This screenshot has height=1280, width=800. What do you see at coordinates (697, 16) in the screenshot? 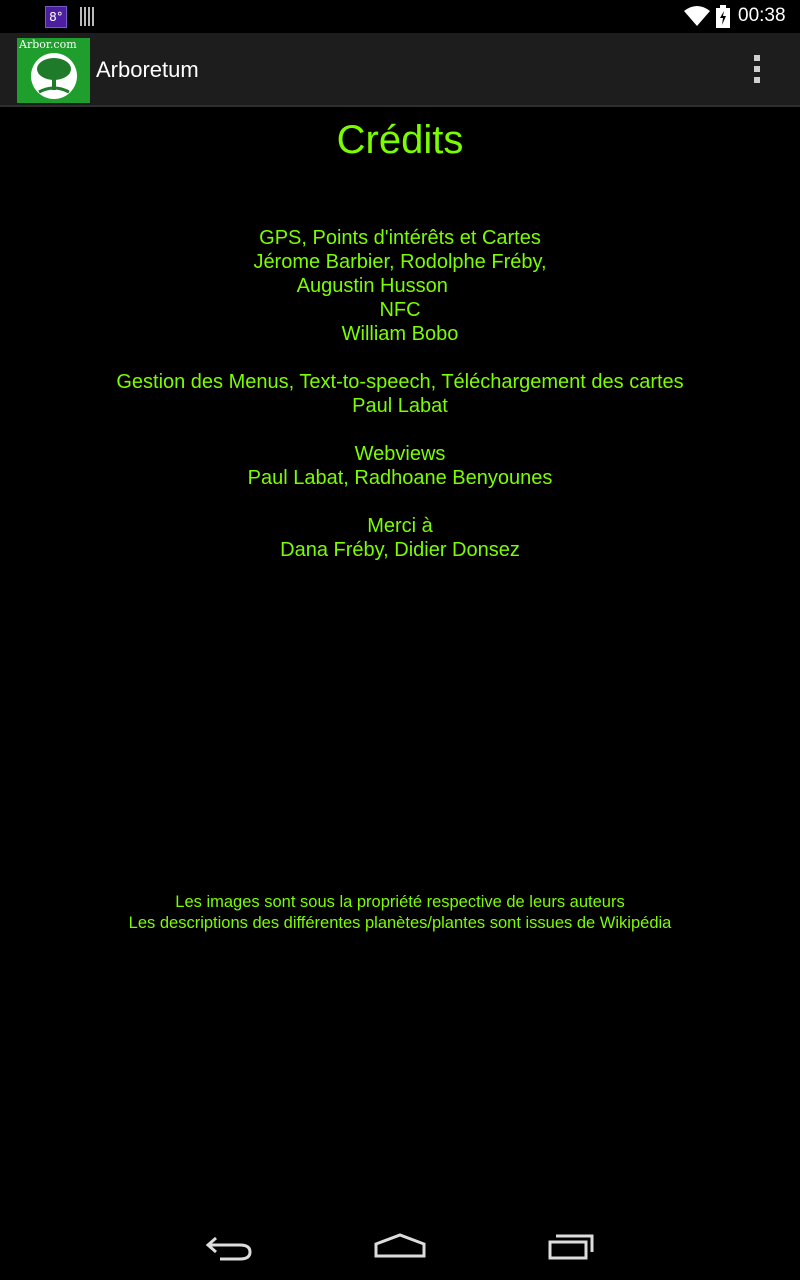
I see `wifi-icon` at bounding box center [697, 16].